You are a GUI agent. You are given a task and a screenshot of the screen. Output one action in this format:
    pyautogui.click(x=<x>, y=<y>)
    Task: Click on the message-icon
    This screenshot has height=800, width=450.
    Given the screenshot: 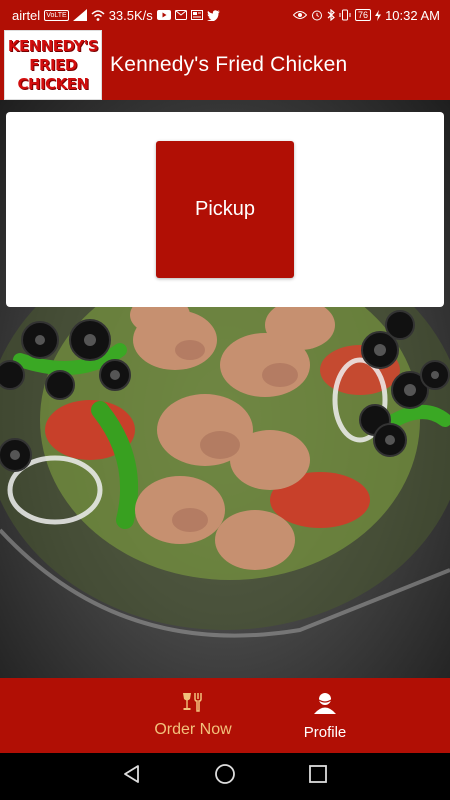 What is the action you would take?
    pyautogui.click(x=180, y=15)
    